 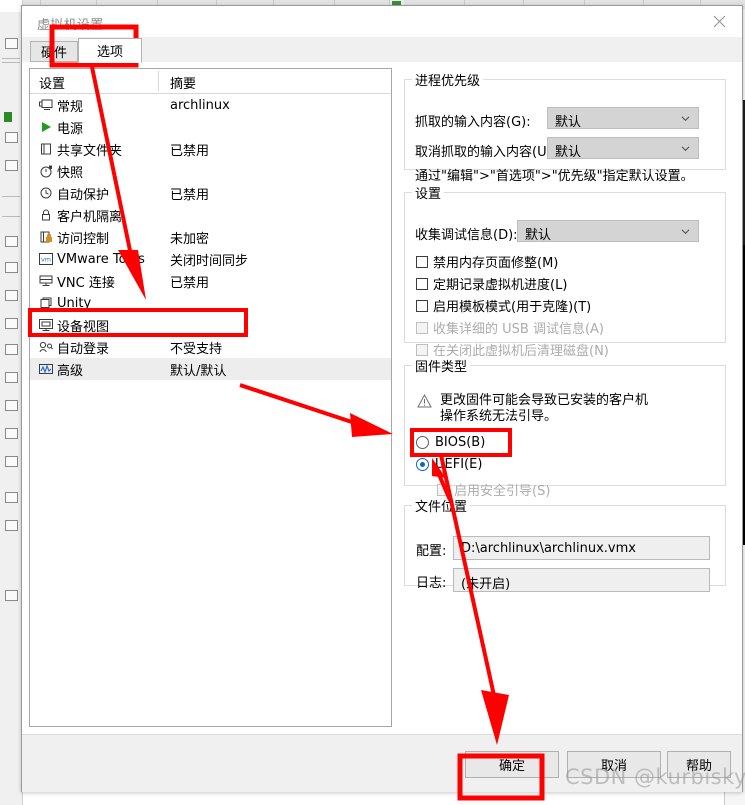 I want to click on vm-tools-icon: vm, so click(x=46, y=259).